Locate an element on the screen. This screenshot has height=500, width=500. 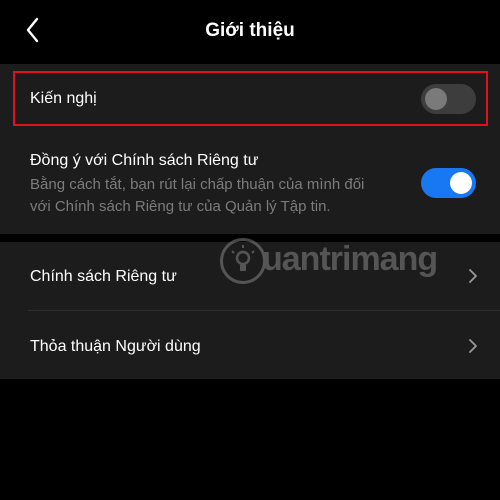
back-button is located at coordinates (34, 30).